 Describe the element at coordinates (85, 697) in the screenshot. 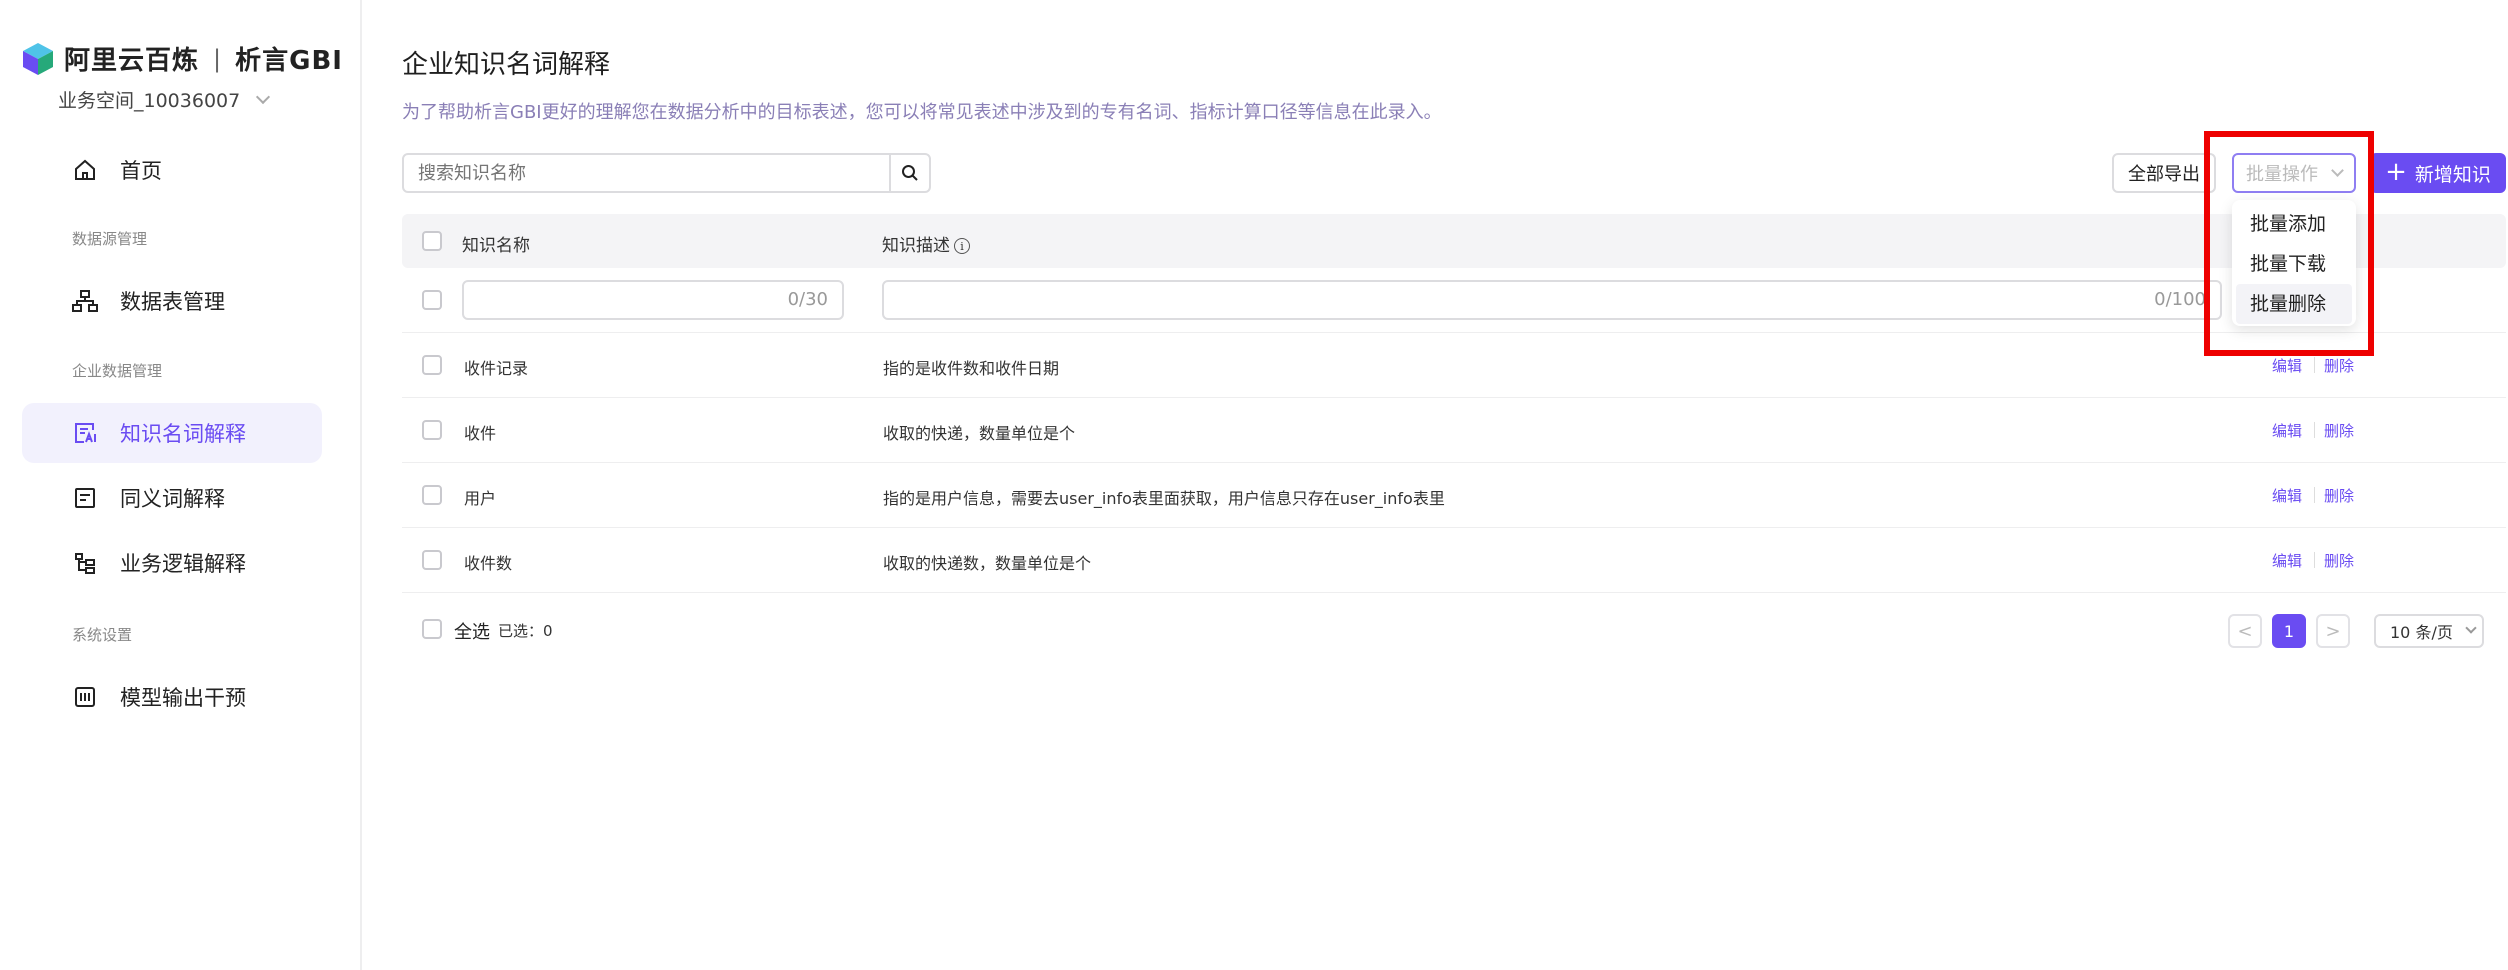

I see `model-output-icon` at that location.